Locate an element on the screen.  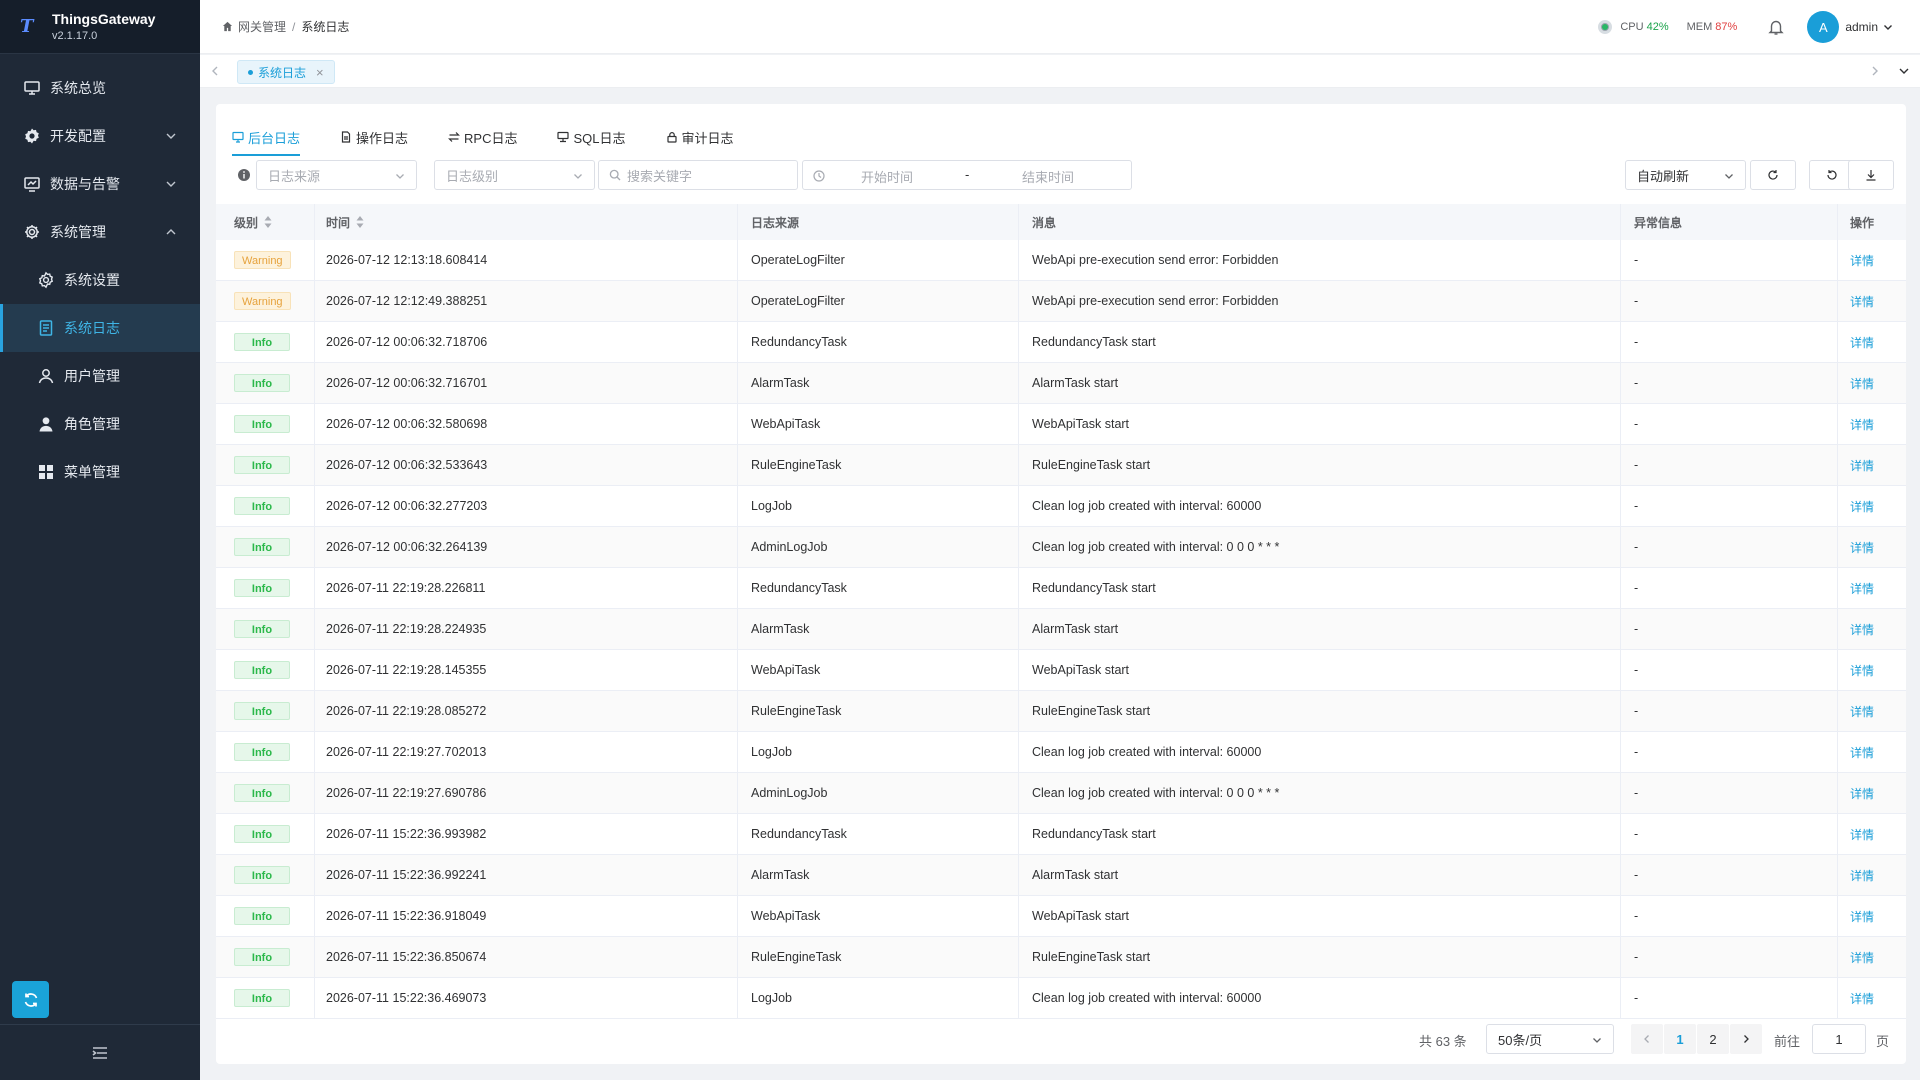
next-page-button is located at coordinates (1746, 1039).